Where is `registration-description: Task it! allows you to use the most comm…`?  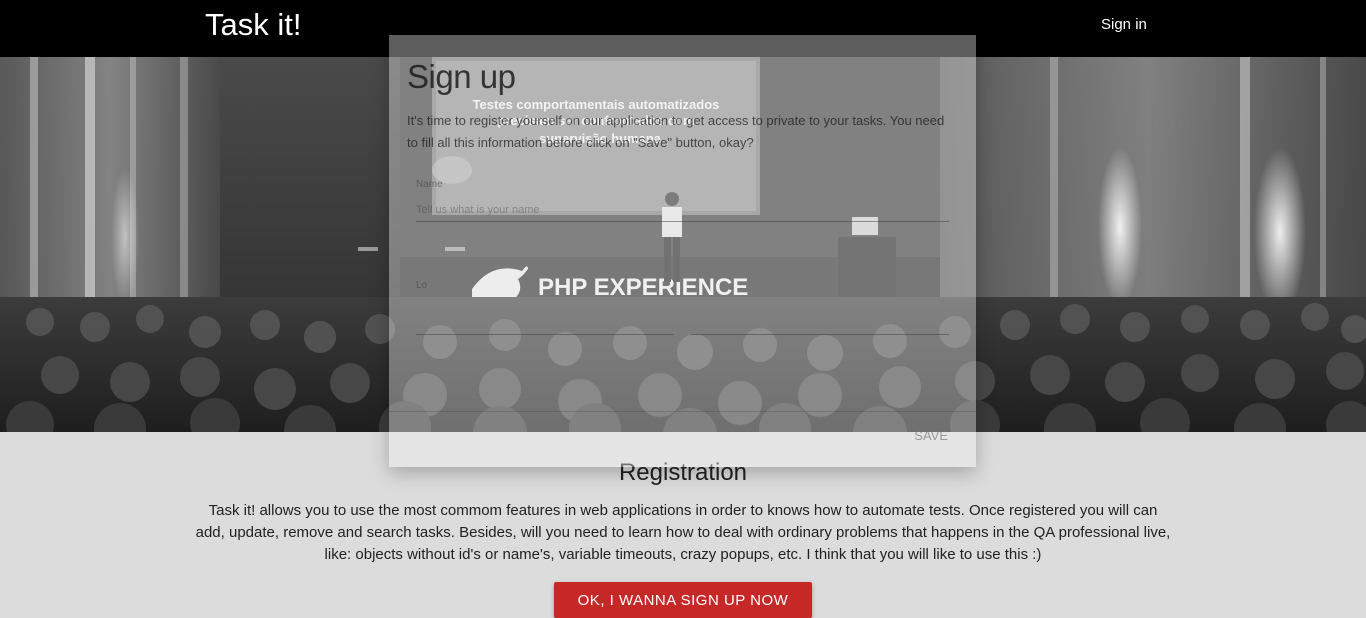 registration-description: Task it! allows you to use the most comm… is located at coordinates (683, 532).